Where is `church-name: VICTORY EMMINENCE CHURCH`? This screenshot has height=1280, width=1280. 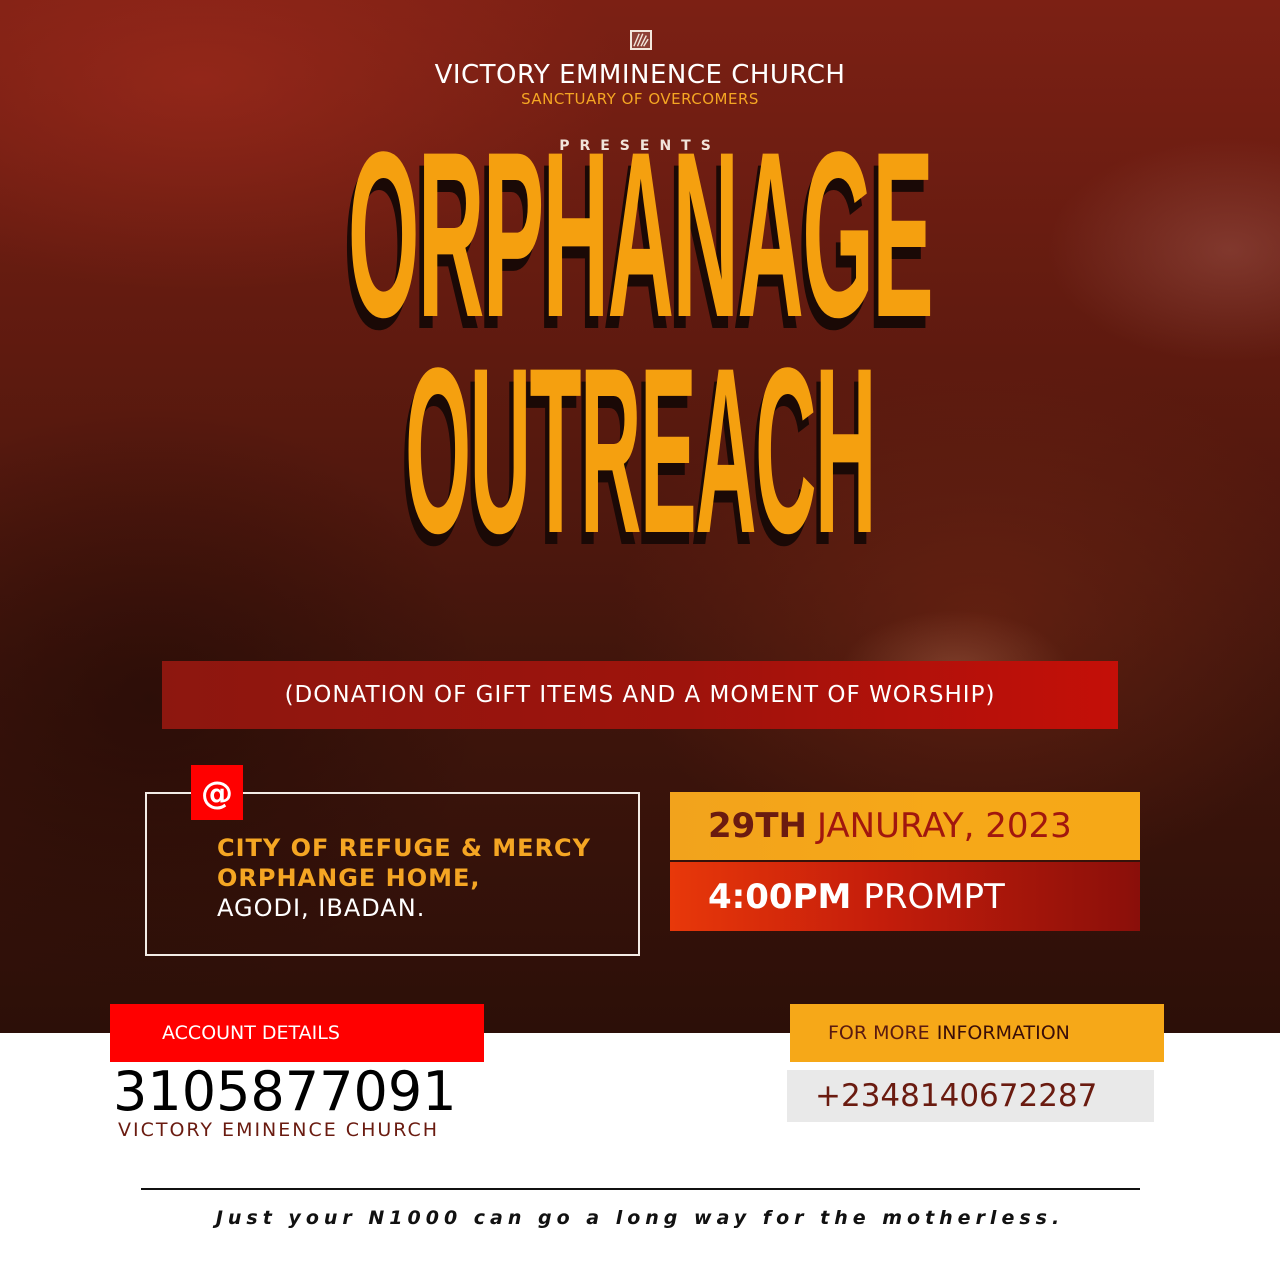 church-name: VICTORY EMMINENCE CHURCH is located at coordinates (640, 75).